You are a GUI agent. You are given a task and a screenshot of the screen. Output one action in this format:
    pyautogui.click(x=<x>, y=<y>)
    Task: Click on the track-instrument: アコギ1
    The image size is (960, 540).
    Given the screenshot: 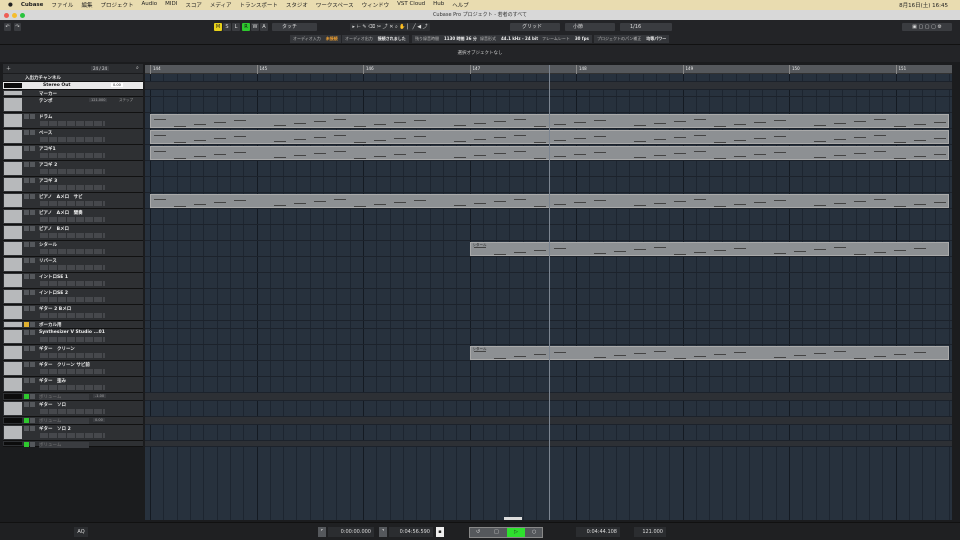 What is the action you would take?
    pyautogui.click(x=73, y=153)
    